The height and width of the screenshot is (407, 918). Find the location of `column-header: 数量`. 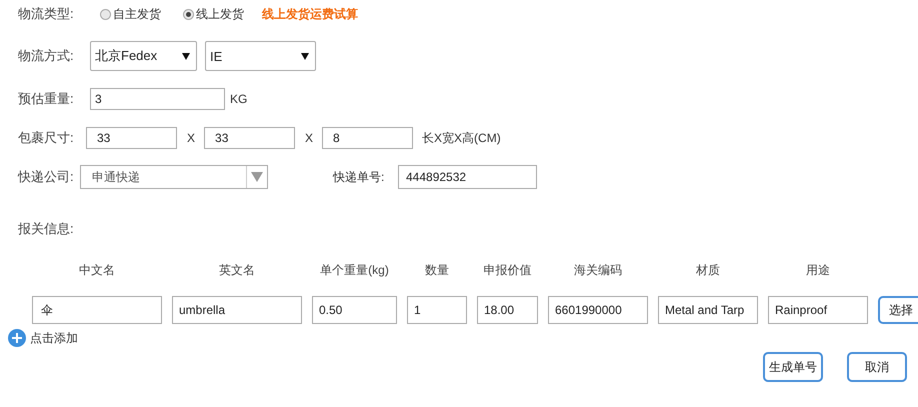

column-header: 数量 is located at coordinates (437, 270).